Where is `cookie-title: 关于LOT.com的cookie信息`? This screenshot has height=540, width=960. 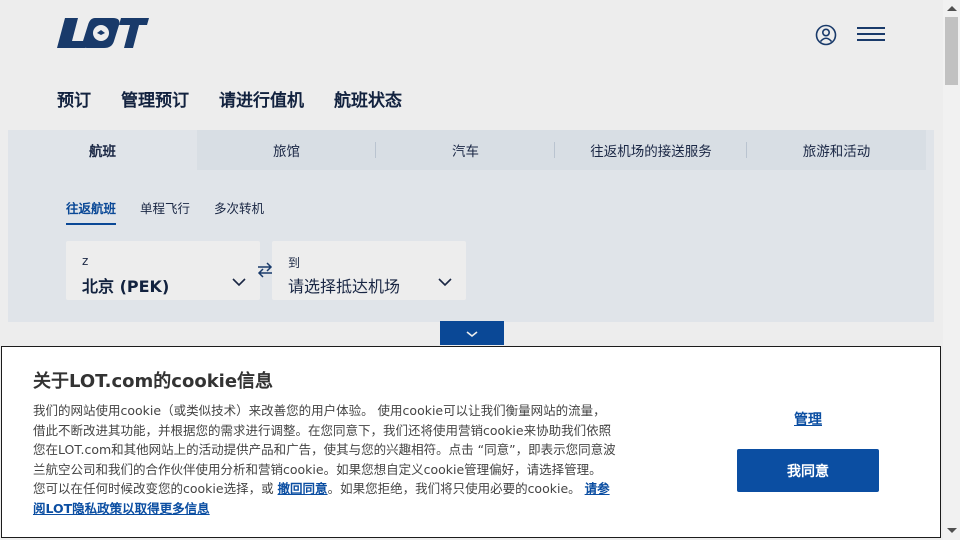
cookie-title: 关于LOT.com的cookie信息 is located at coordinates (153, 381).